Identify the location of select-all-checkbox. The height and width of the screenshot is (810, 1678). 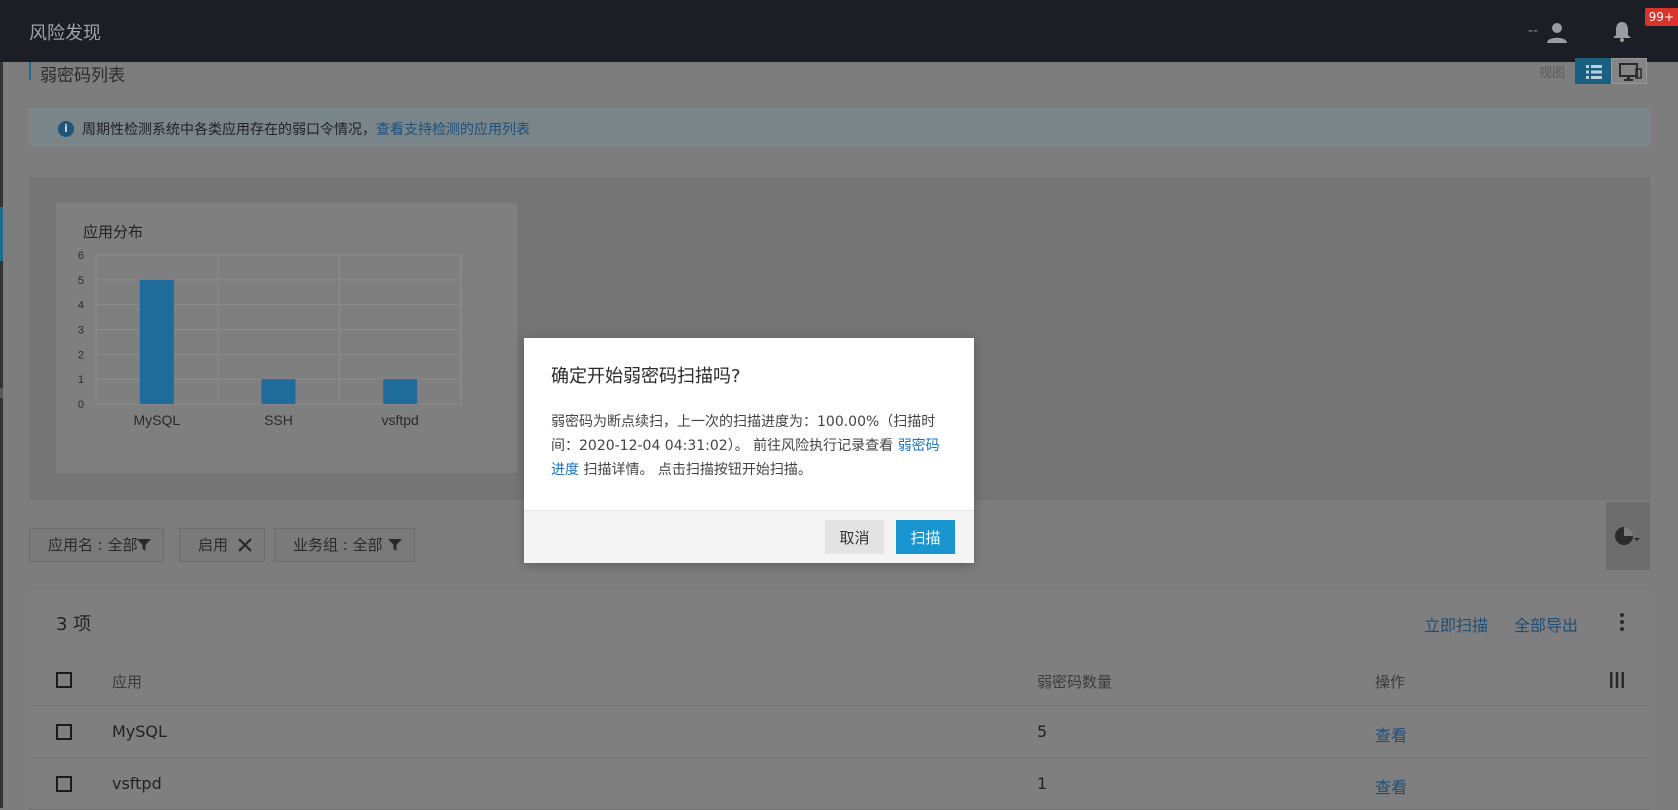
(64, 680).